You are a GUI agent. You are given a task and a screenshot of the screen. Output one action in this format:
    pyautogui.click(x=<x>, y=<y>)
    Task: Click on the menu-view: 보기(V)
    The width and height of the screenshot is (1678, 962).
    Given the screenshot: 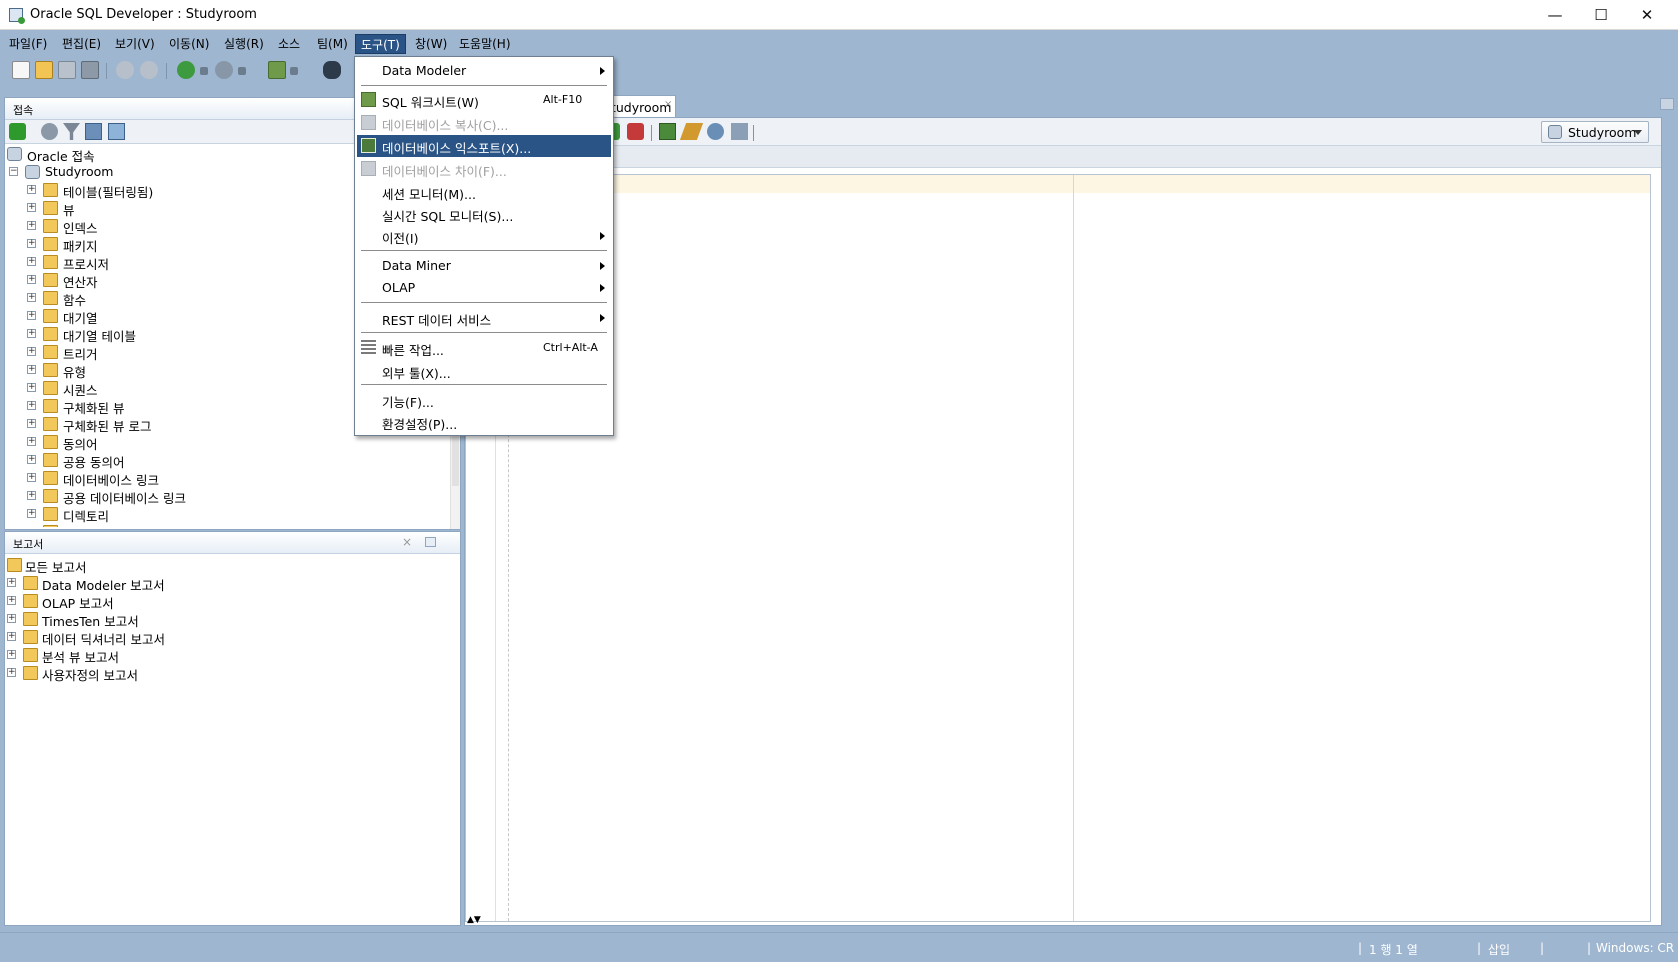 What is the action you would take?
    pyautogui.click(x=135, y=44)
    